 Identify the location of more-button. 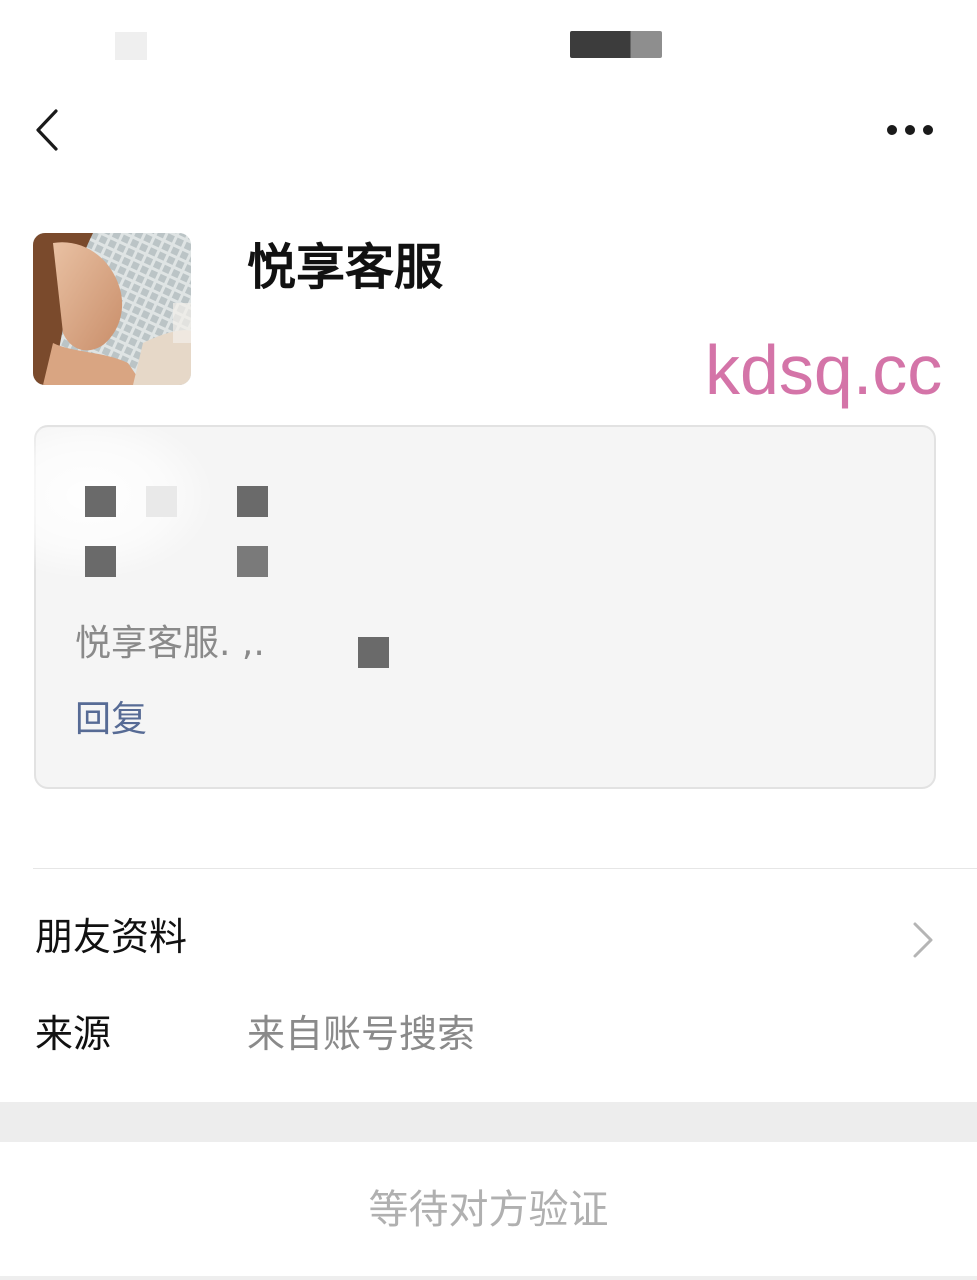
(910, 130).